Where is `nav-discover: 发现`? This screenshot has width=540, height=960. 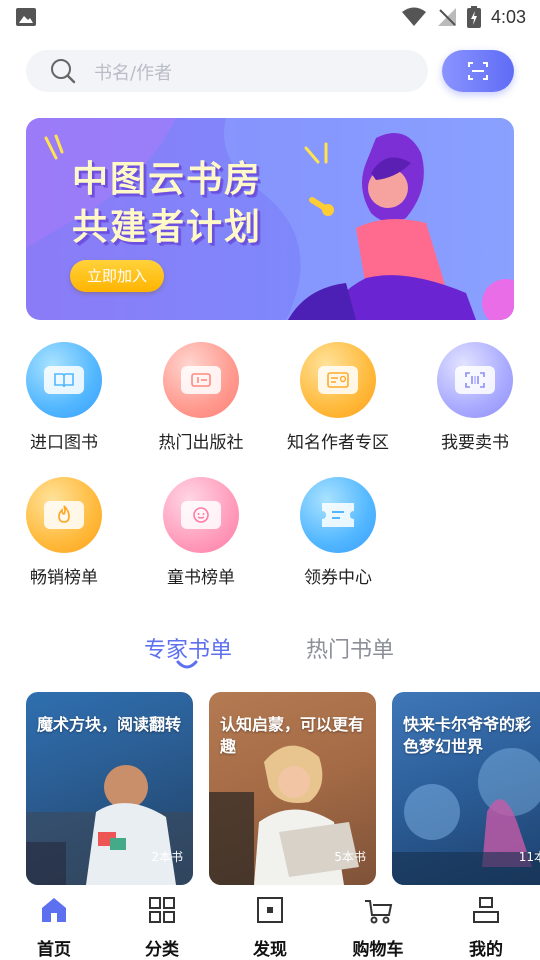
nav-discover: 发现 is located at coordinates (270, 927).